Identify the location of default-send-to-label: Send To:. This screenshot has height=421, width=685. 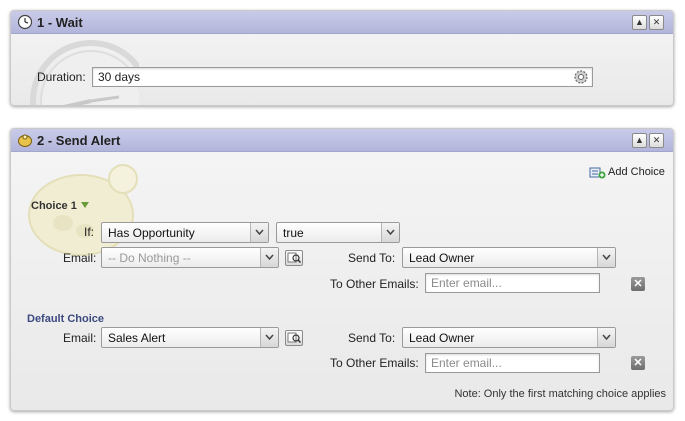
(372, 338).